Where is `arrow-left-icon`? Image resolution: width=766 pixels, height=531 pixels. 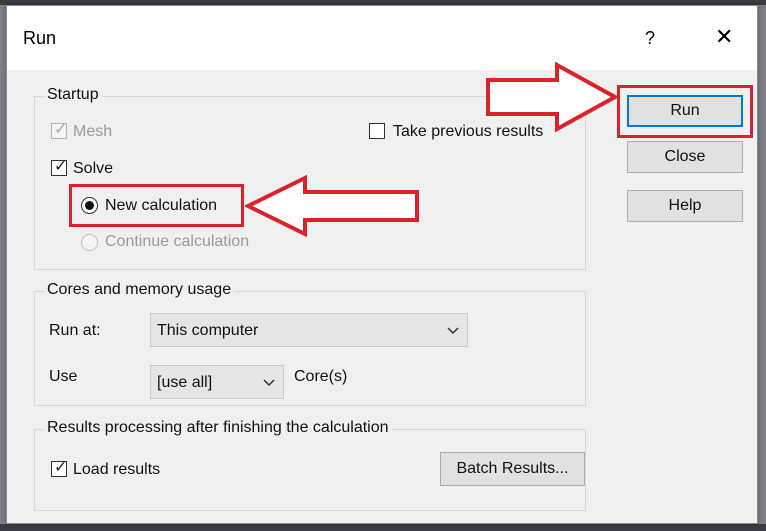 arrow-left-icon is located at coordinates (332, 206).